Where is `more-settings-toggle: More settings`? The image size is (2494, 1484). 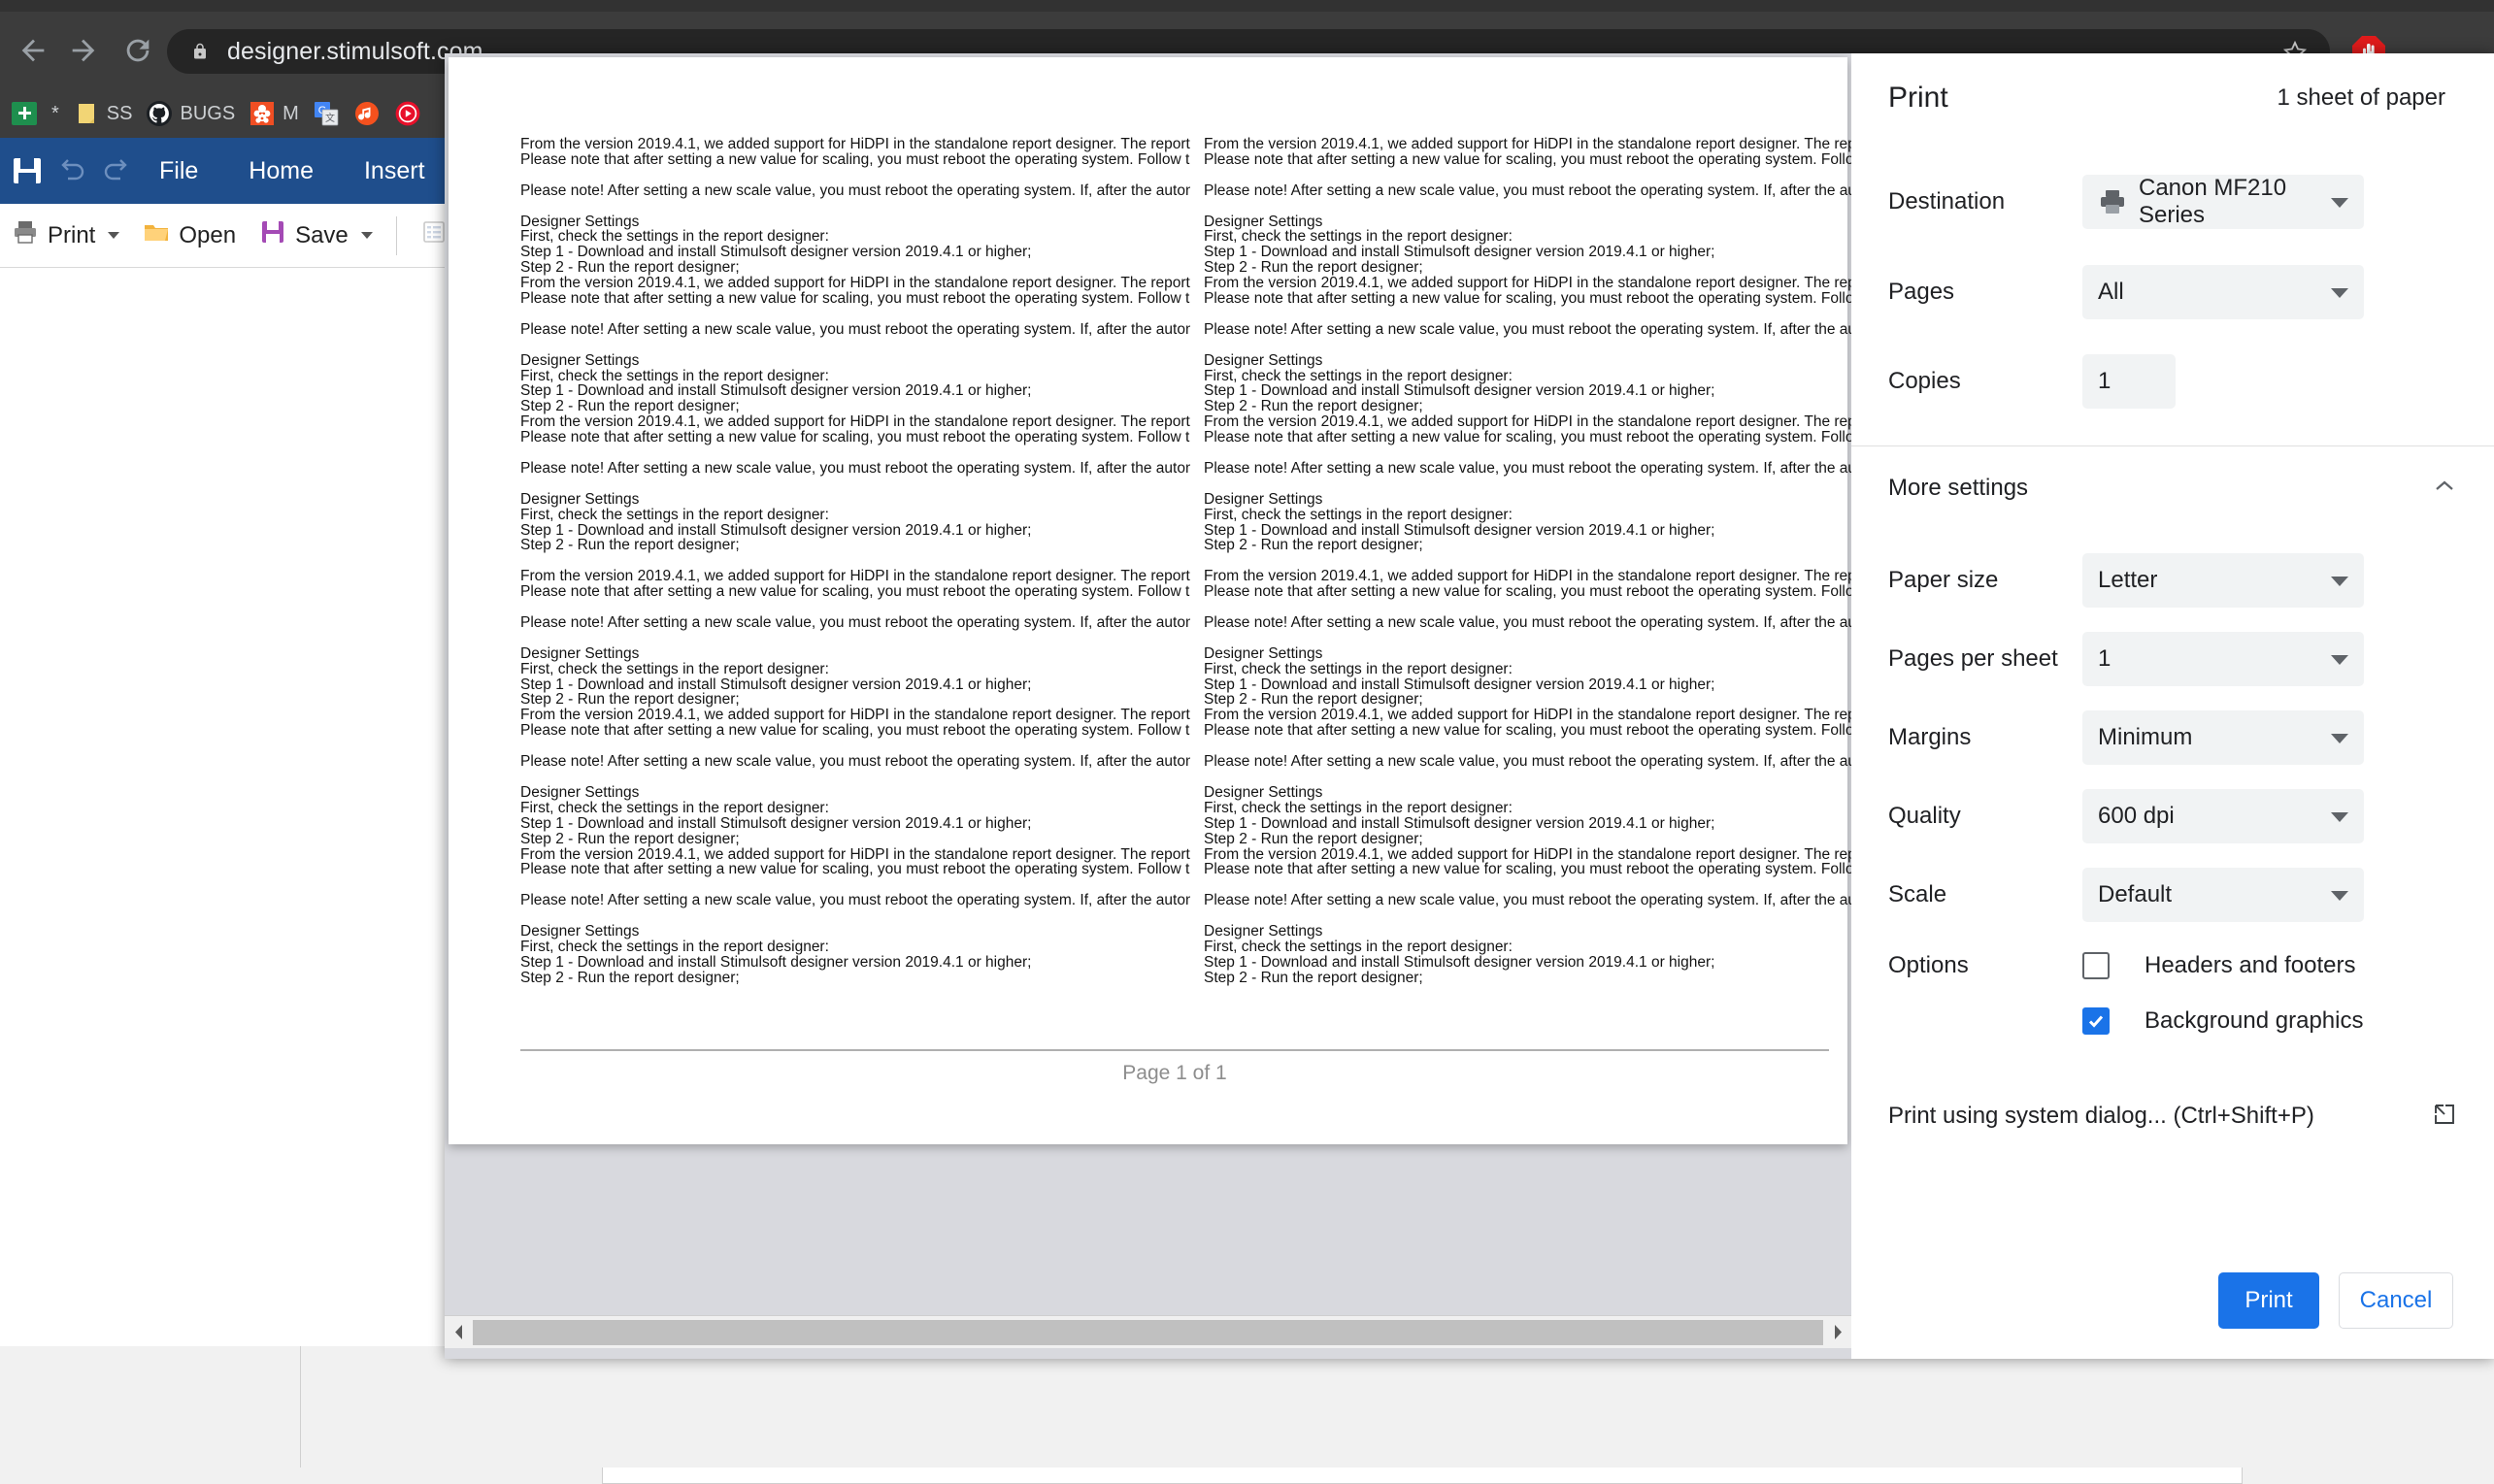
more-settings-toggle: More settings is located at coordinates (2172, 488).